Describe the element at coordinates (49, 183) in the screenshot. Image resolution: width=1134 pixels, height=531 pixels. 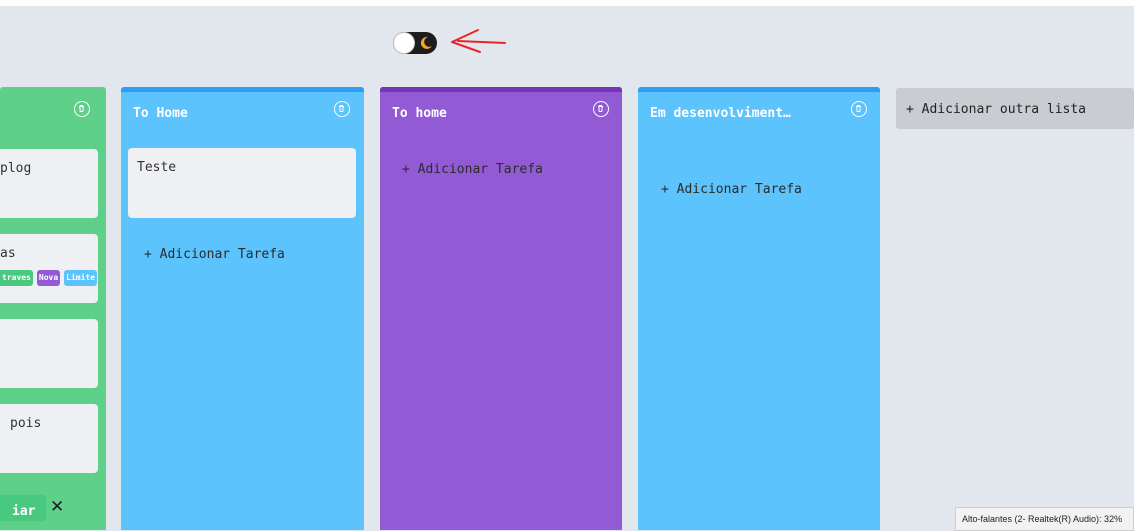
I see `task-card: plog` at that location.